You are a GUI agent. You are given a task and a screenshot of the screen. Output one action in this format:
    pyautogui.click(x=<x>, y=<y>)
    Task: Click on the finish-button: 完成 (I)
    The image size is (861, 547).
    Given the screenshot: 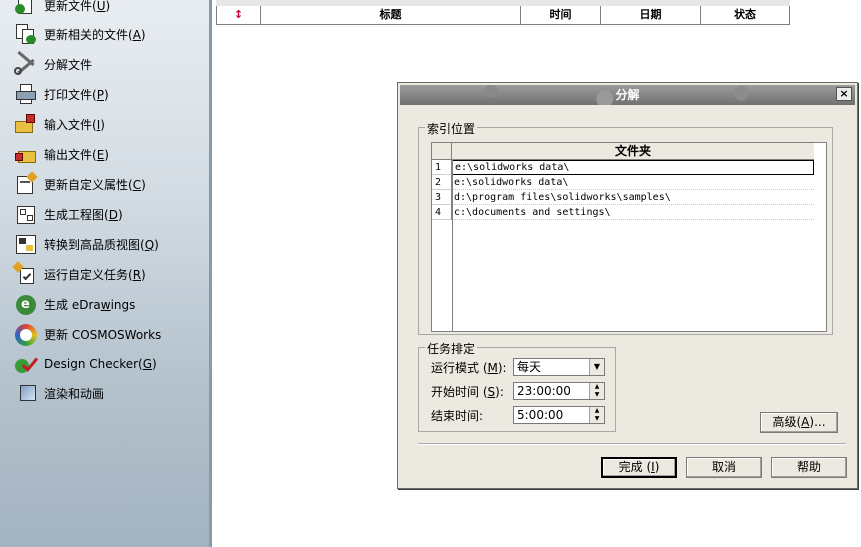 What is the action you would take?
    pyautogui.click(x=639, y=467)
    